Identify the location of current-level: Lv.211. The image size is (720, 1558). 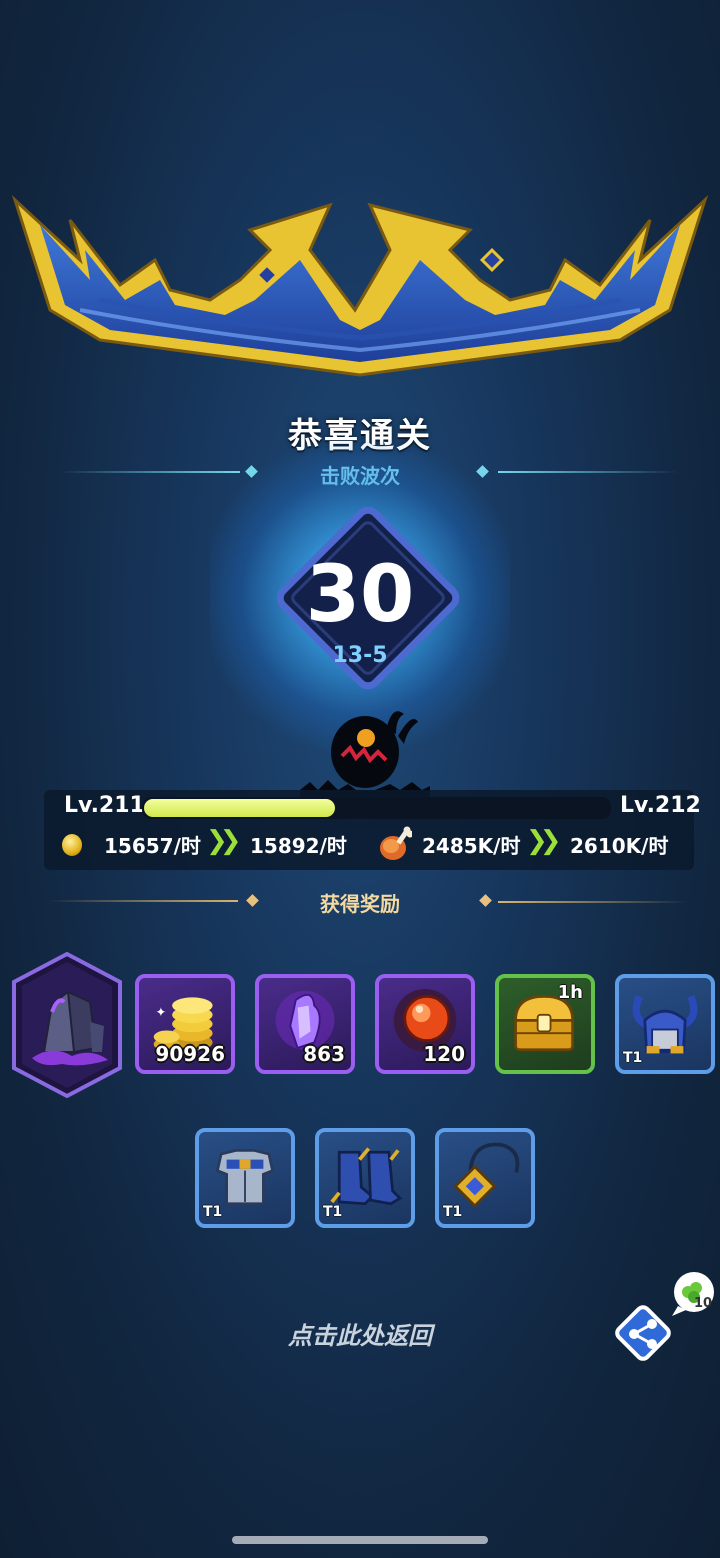
(104, 805).